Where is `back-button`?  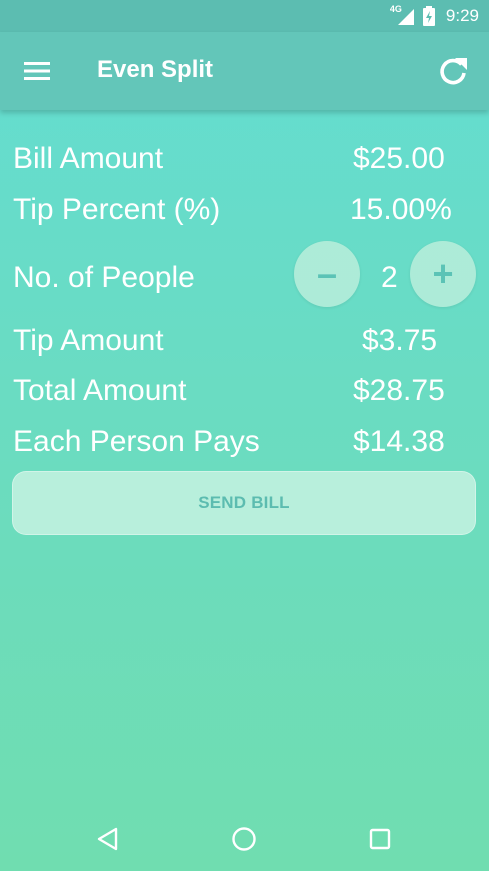
back-button is located at coordinates (108, 839).